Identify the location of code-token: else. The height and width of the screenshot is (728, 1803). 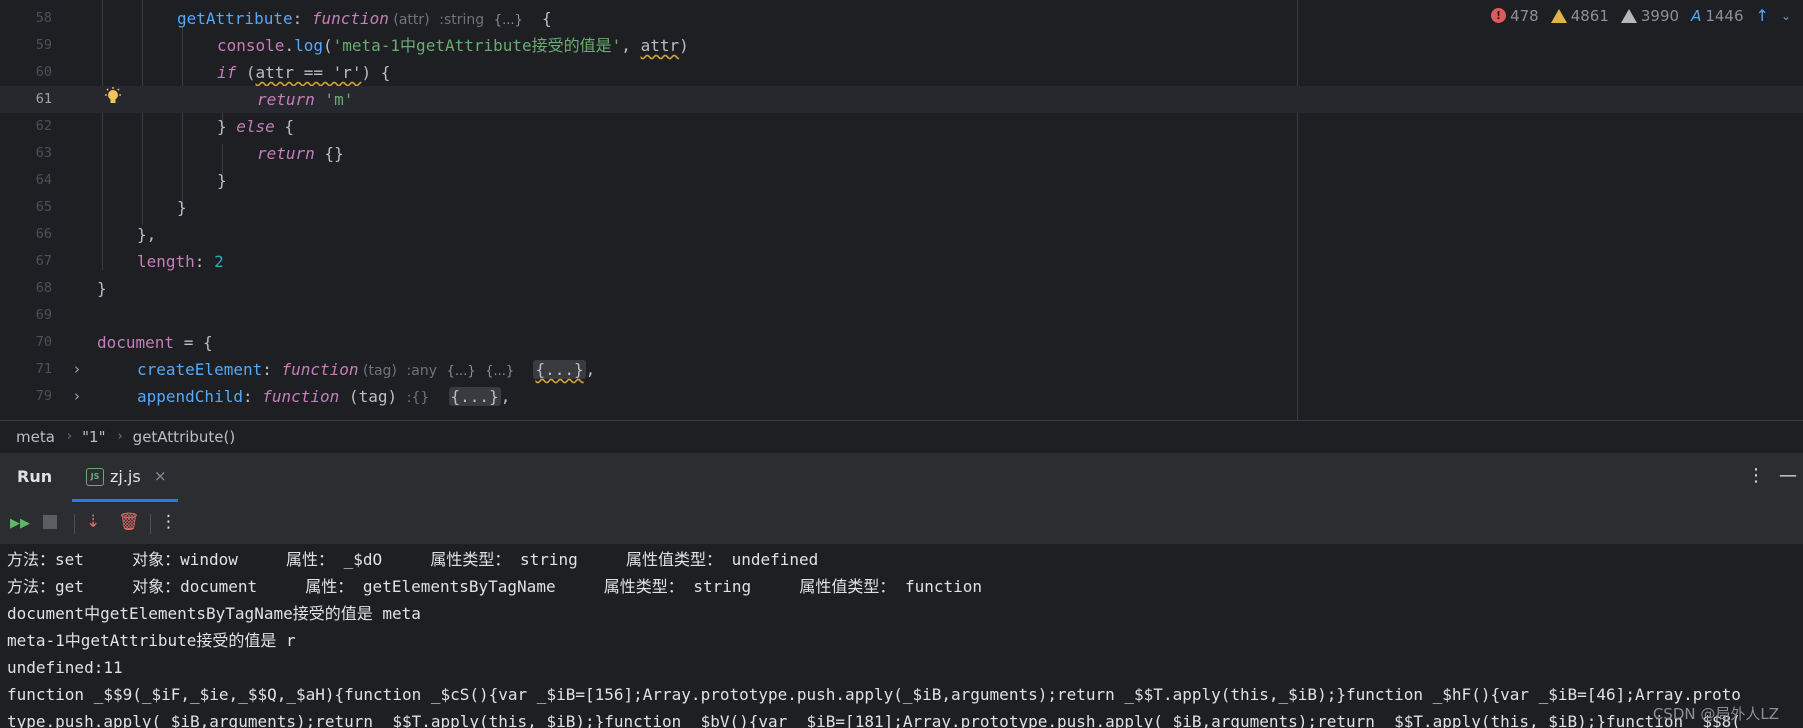
(255, 126).